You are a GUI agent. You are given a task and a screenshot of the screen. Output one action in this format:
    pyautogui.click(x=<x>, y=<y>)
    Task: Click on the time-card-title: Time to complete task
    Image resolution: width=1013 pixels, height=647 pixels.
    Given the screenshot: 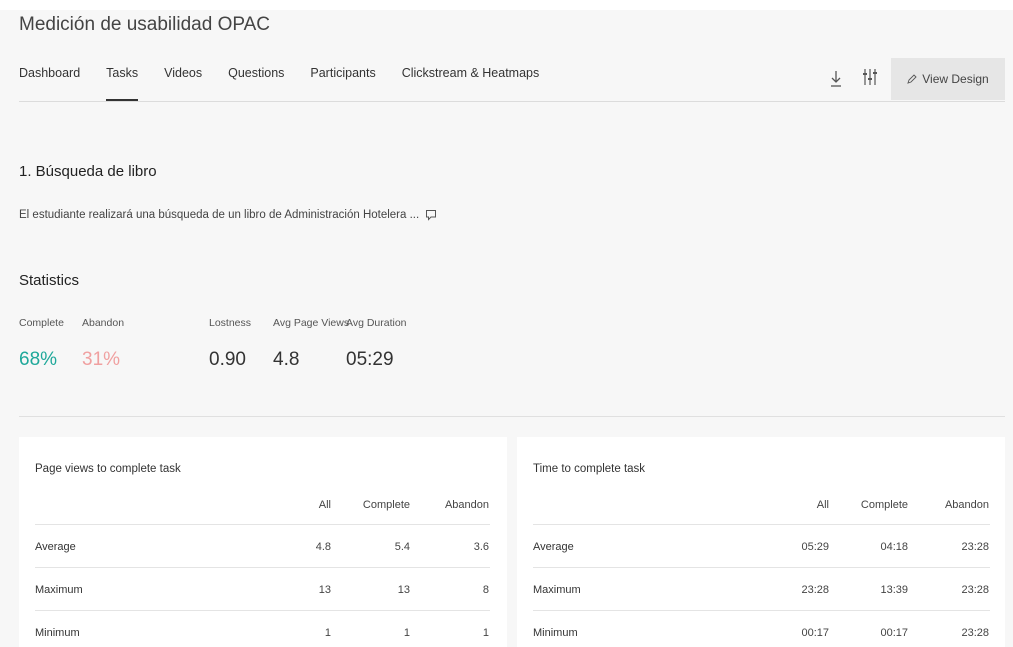 What is the action you would take?
    pyautogui.click(x=589, y=469)
    